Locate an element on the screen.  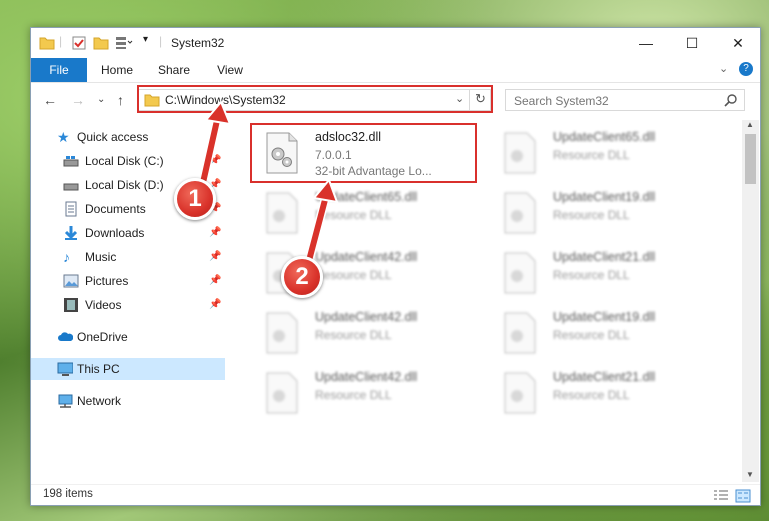
music-icon: ♪ is located at coordinates (66, 257).